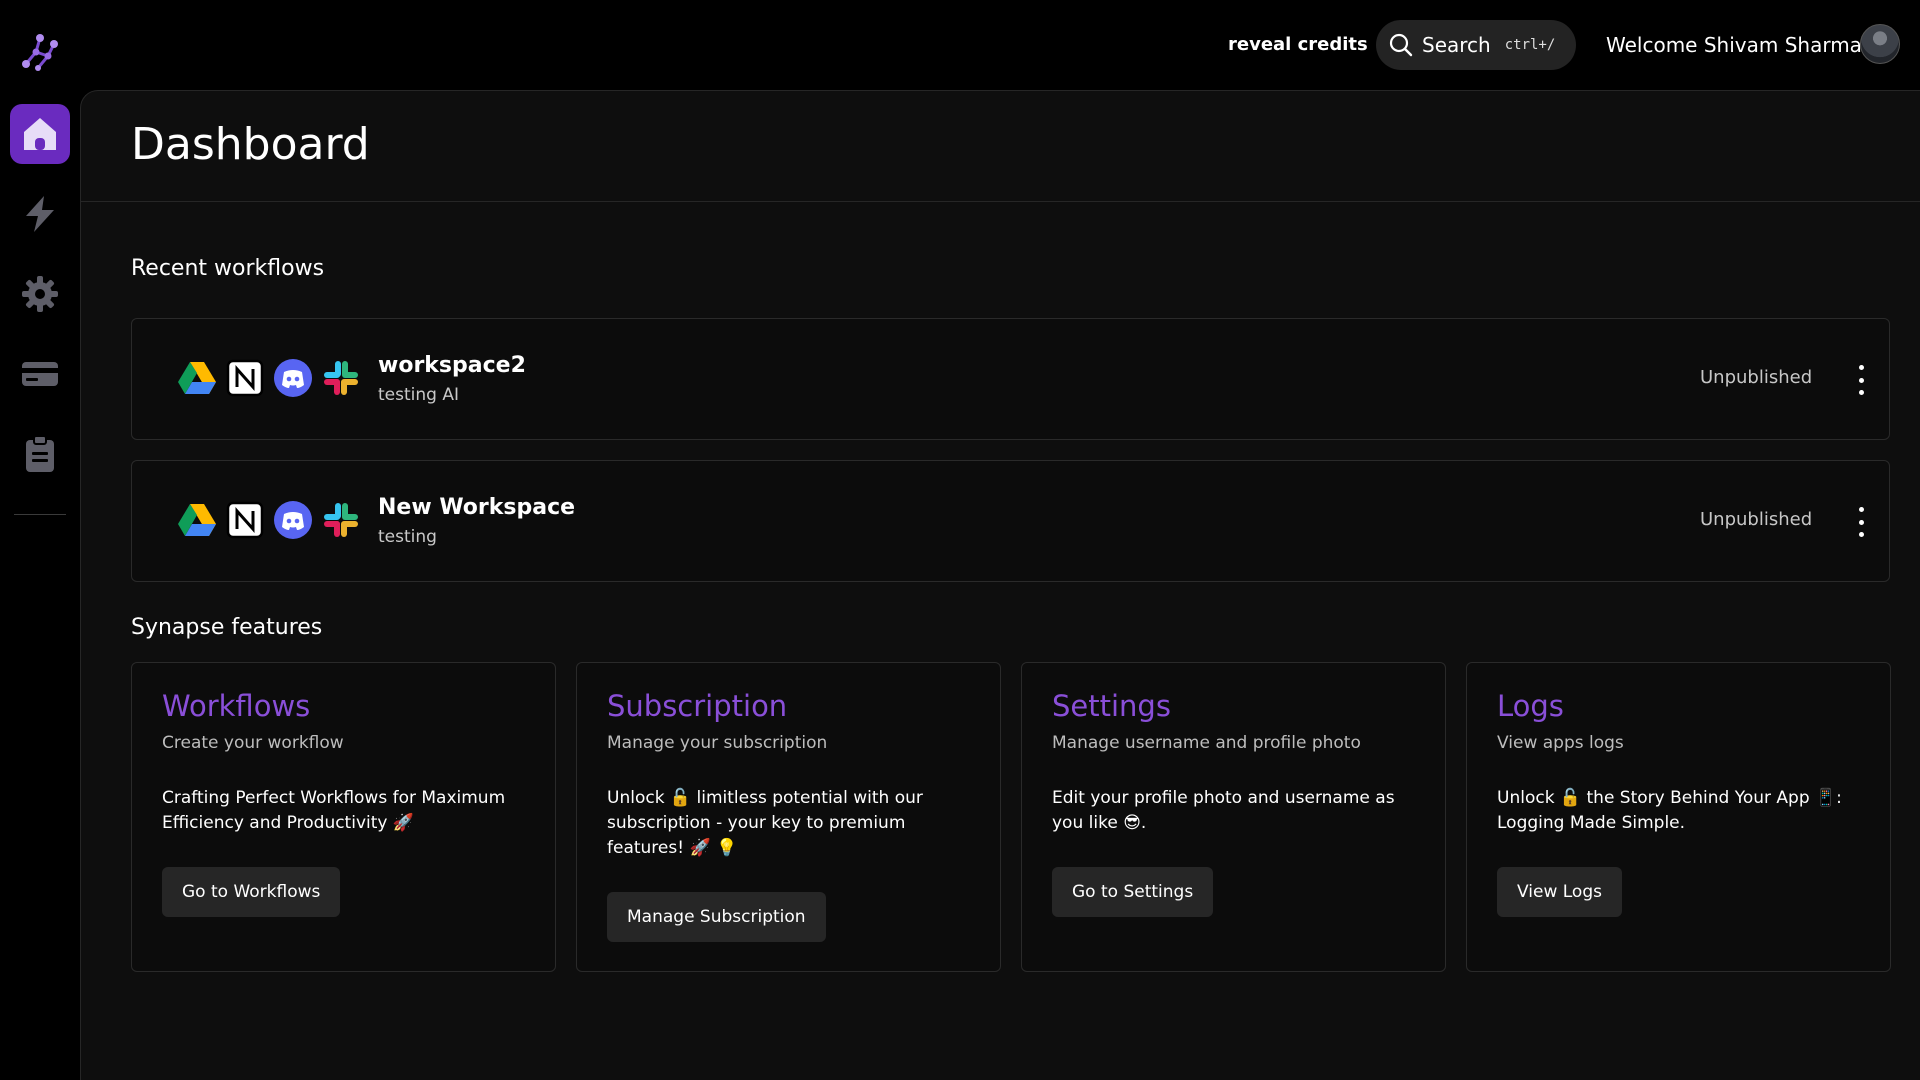 Image resolution: width=1920 pixels, height=1080 pixels. I want to click on workflow-name: workspace2, so click(452, 365).